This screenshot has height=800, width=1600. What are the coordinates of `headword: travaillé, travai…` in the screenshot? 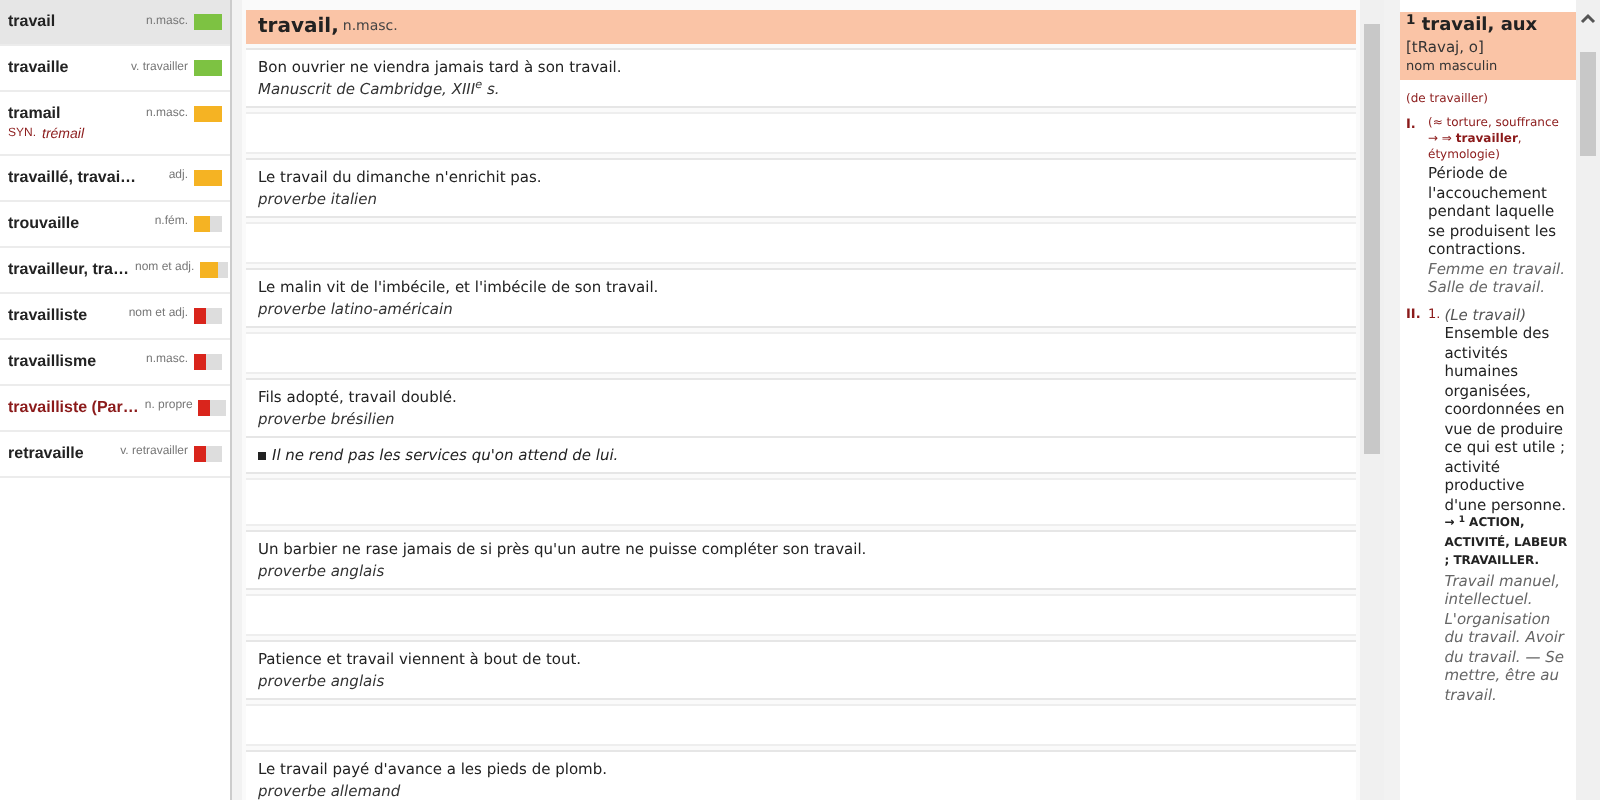 It's located at (72, 177).